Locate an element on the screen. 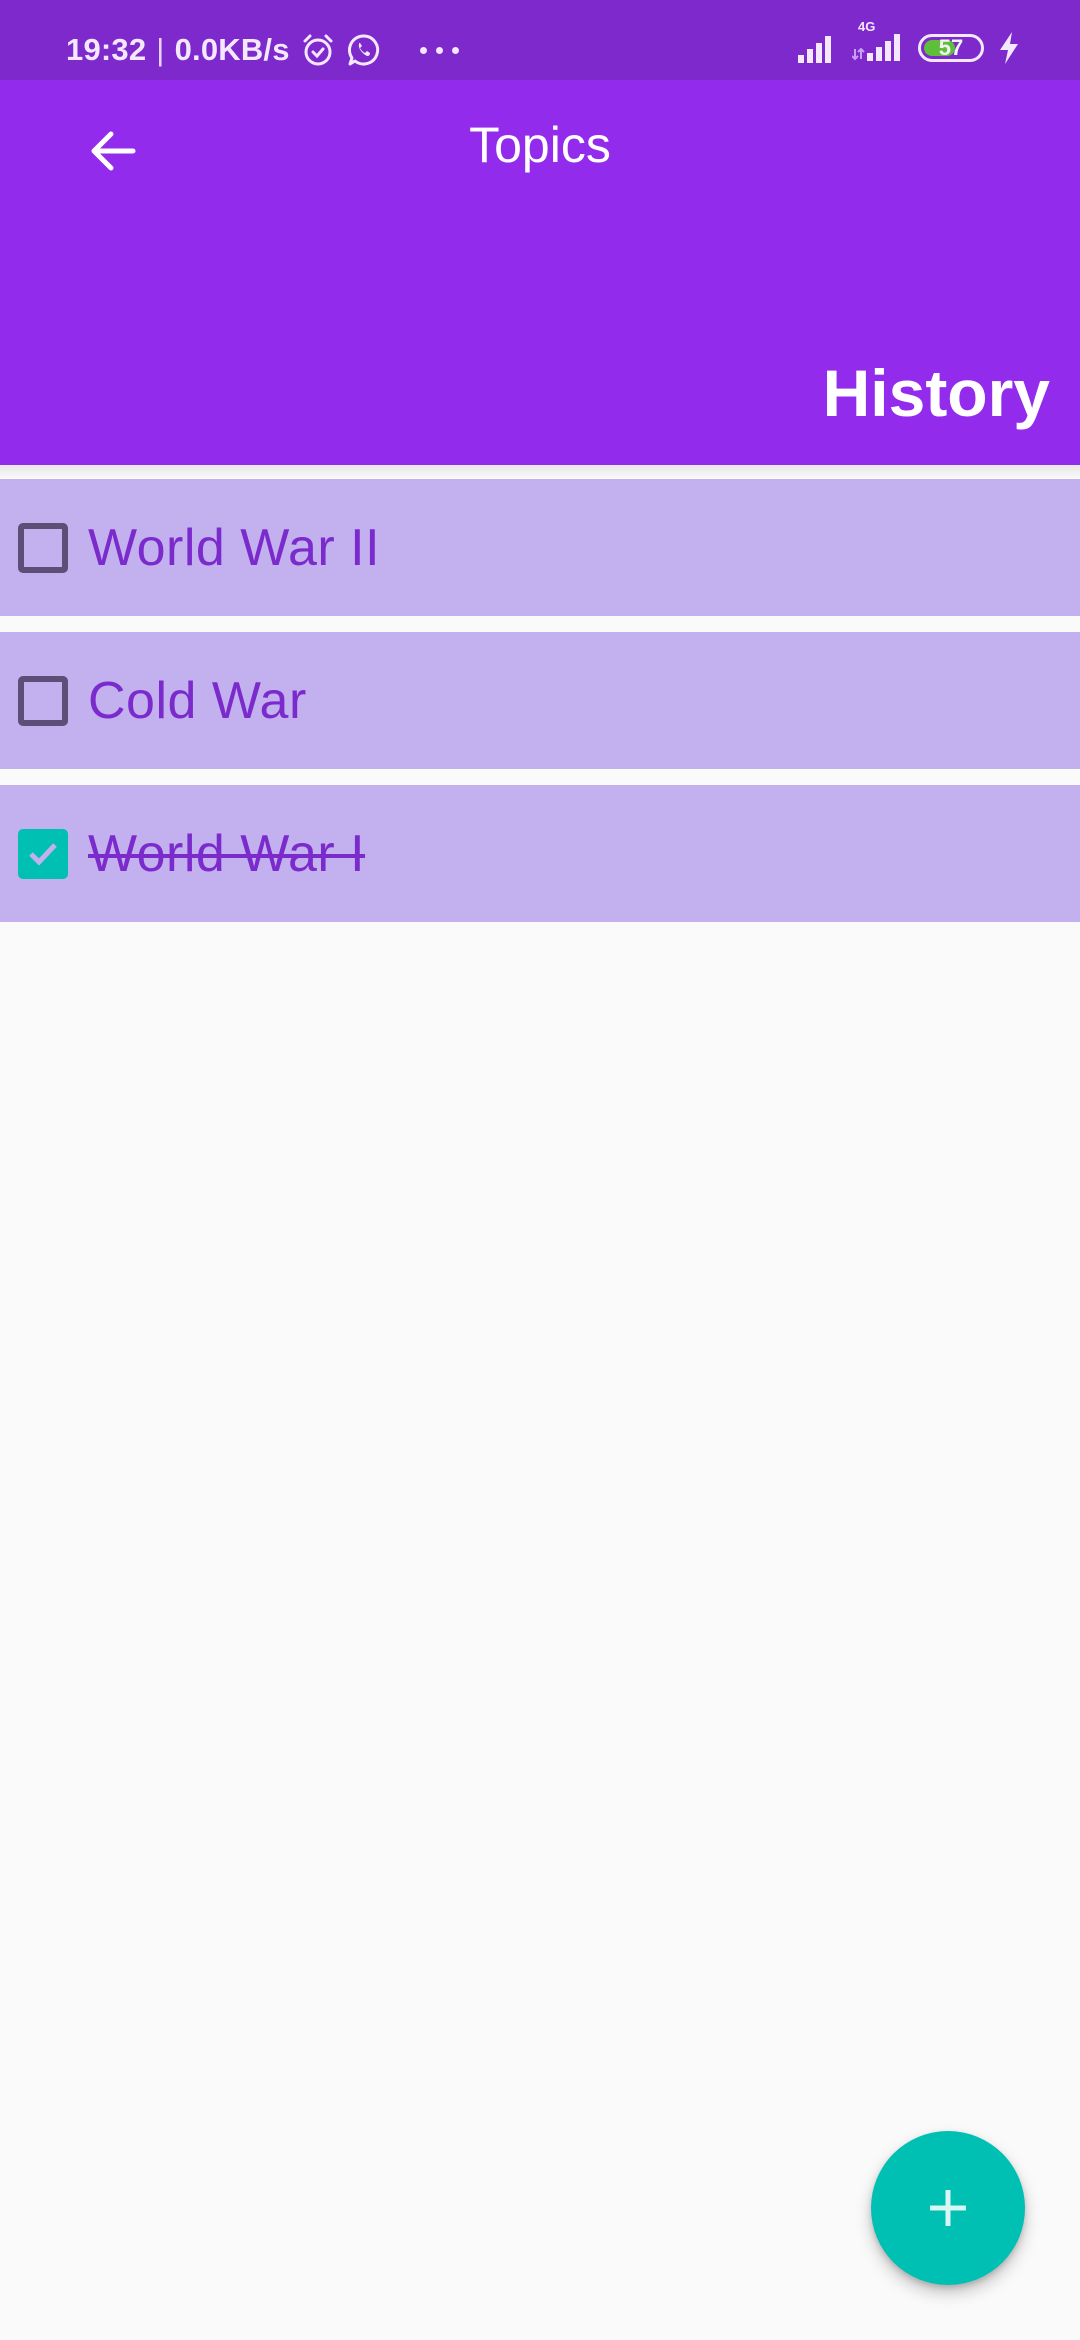 The image size is (1080, 2340). alarm-icon is located at coordinates (318, 50).